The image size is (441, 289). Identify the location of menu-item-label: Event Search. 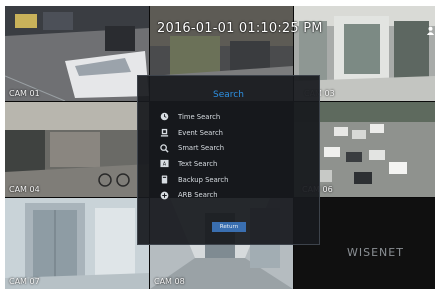
(200, 132).